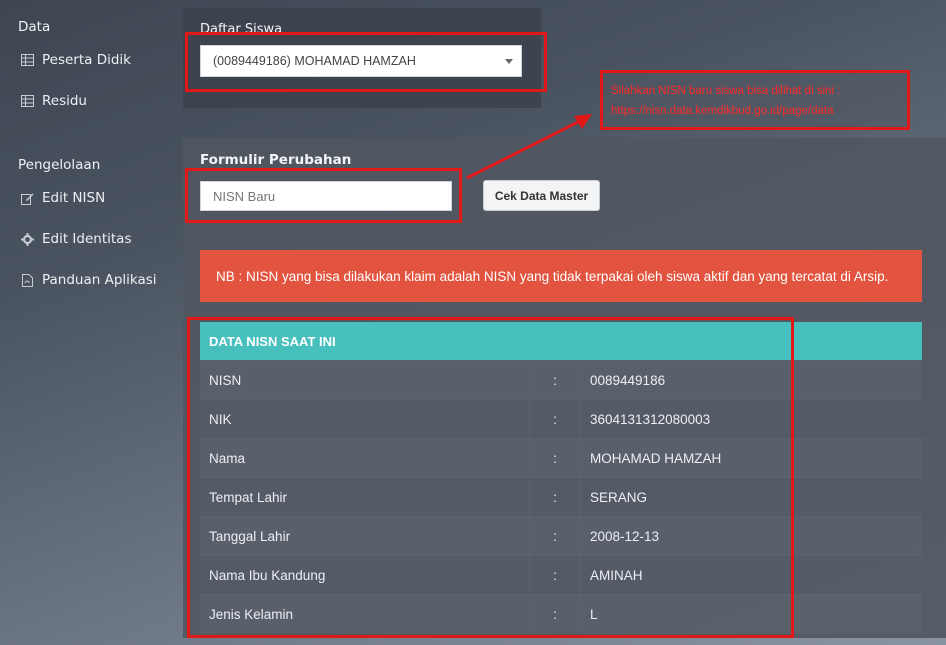  Describe the element at coordinates (628, 380) in the screenshot. I see `row-value: 0089449186` at that location.